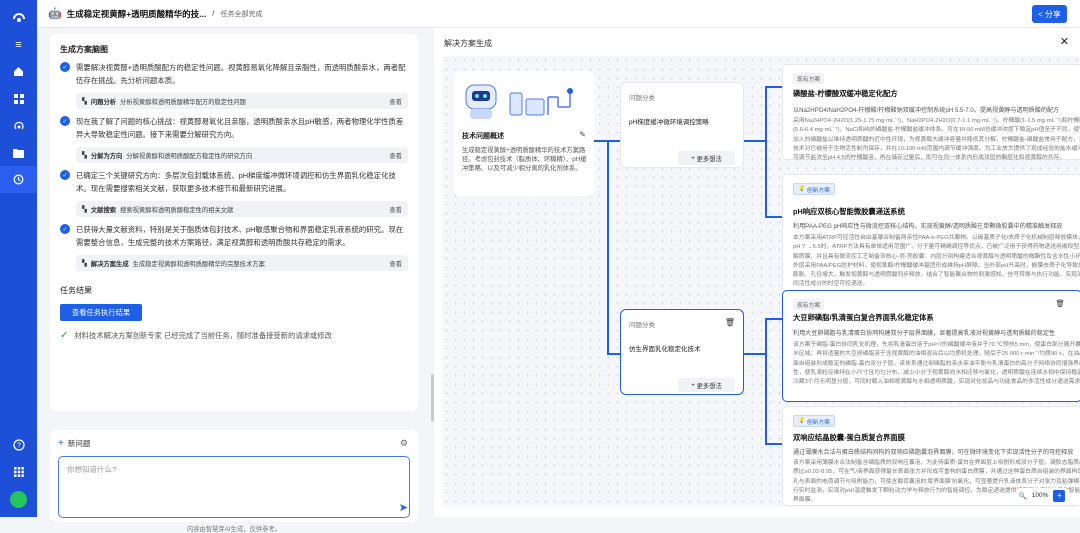 Image resolution: width=1080 pixels, height=533 pixels. Describe the element at coordinates (198, 264) in the screenshot. I see `tool-desc: 生成稳定视黄醇和透明质酸精华的完整技术方案` at that location.